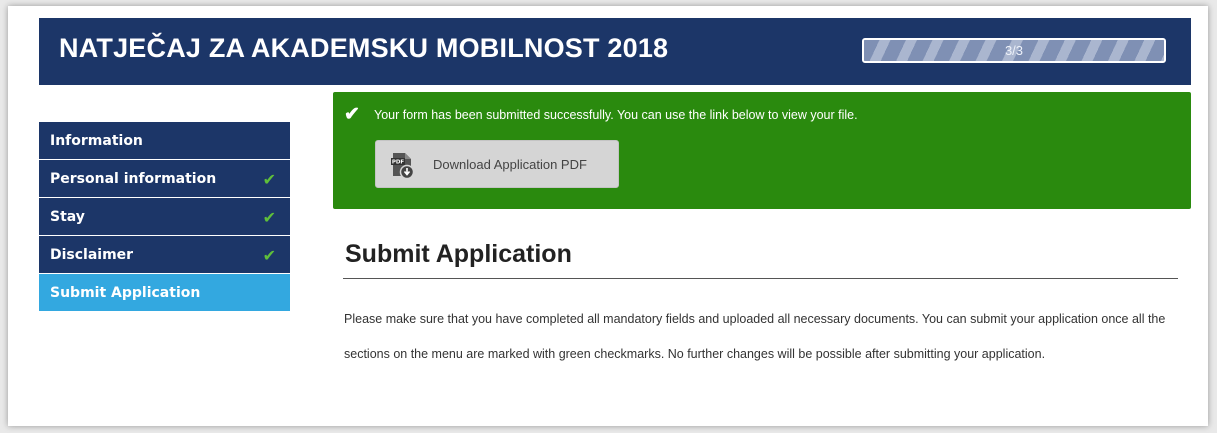 This screenshot has height=433, width=1217. I want to click on sidebar-item-label: Stay, so click(67, 217).